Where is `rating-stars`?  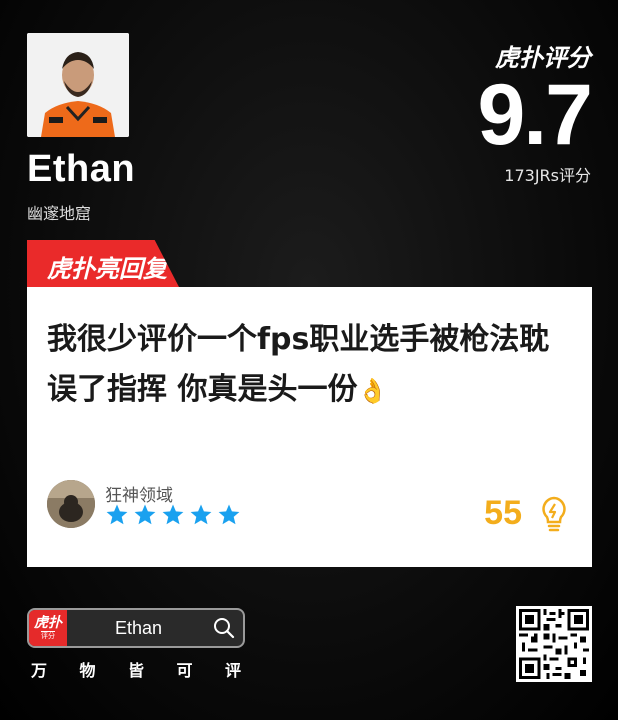 rating-stars is located at coordinates (173, 515).